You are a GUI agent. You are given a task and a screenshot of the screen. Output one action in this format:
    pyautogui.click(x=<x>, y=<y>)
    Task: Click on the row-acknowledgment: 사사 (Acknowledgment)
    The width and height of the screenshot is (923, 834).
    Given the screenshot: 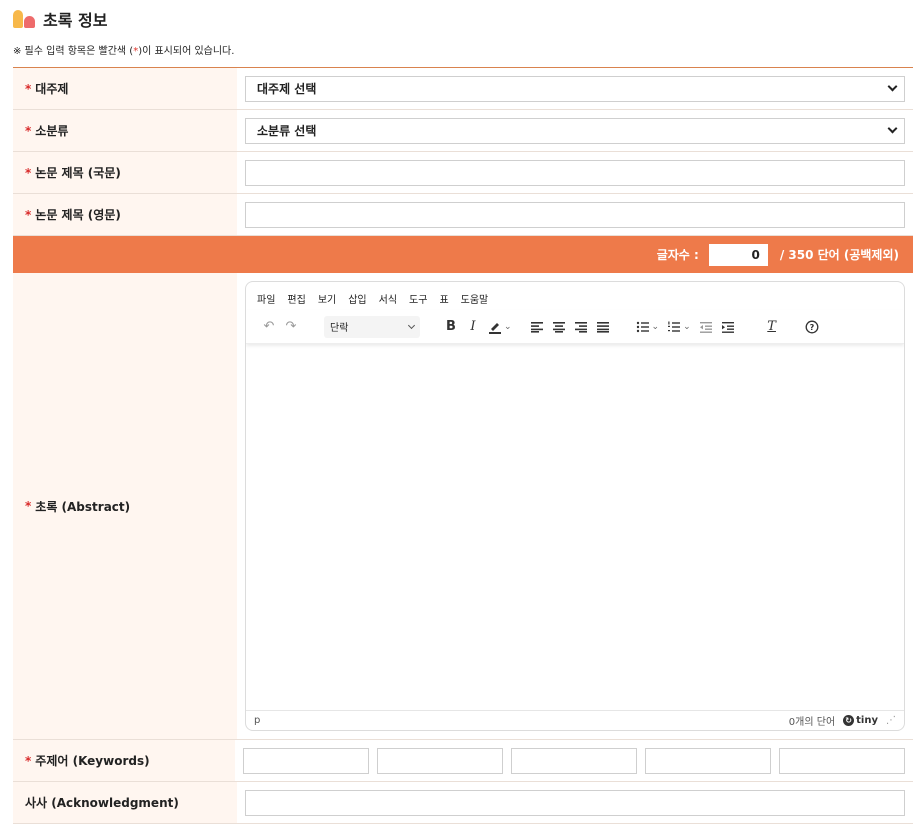 What is the action you would take?
    pyautogui.click(x=463, y=803)
    